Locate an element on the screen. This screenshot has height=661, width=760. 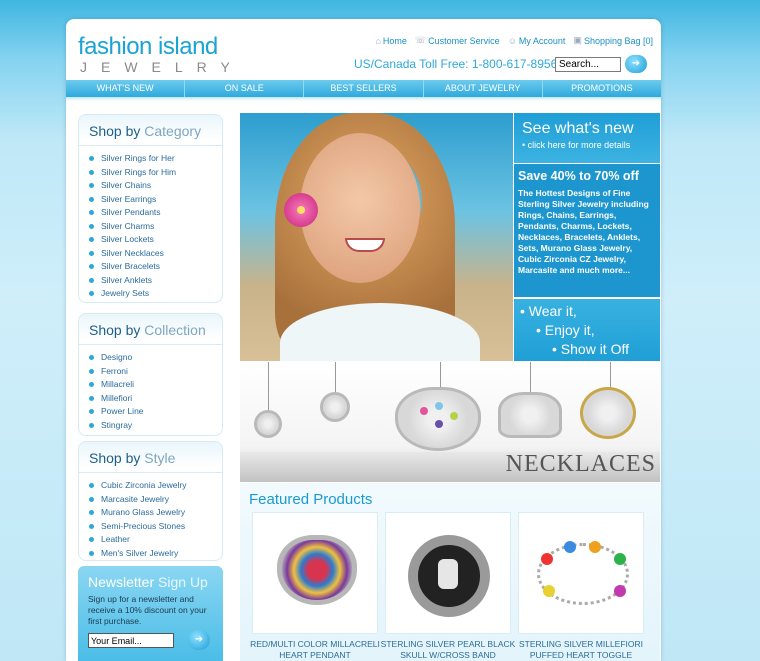
category-item: Silver Rings for Her is located at coordinates (155, 159).